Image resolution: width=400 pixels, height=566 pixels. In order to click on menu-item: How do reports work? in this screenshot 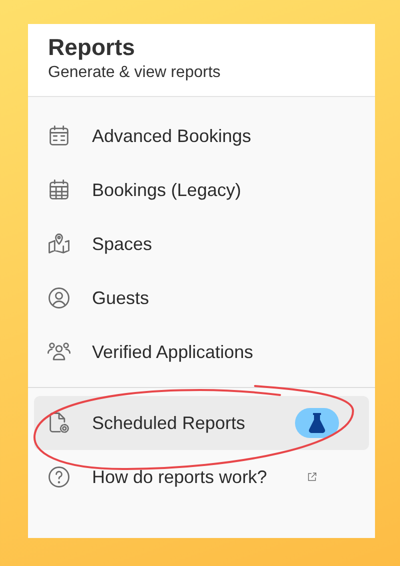, I will do `click(201, 477)`.